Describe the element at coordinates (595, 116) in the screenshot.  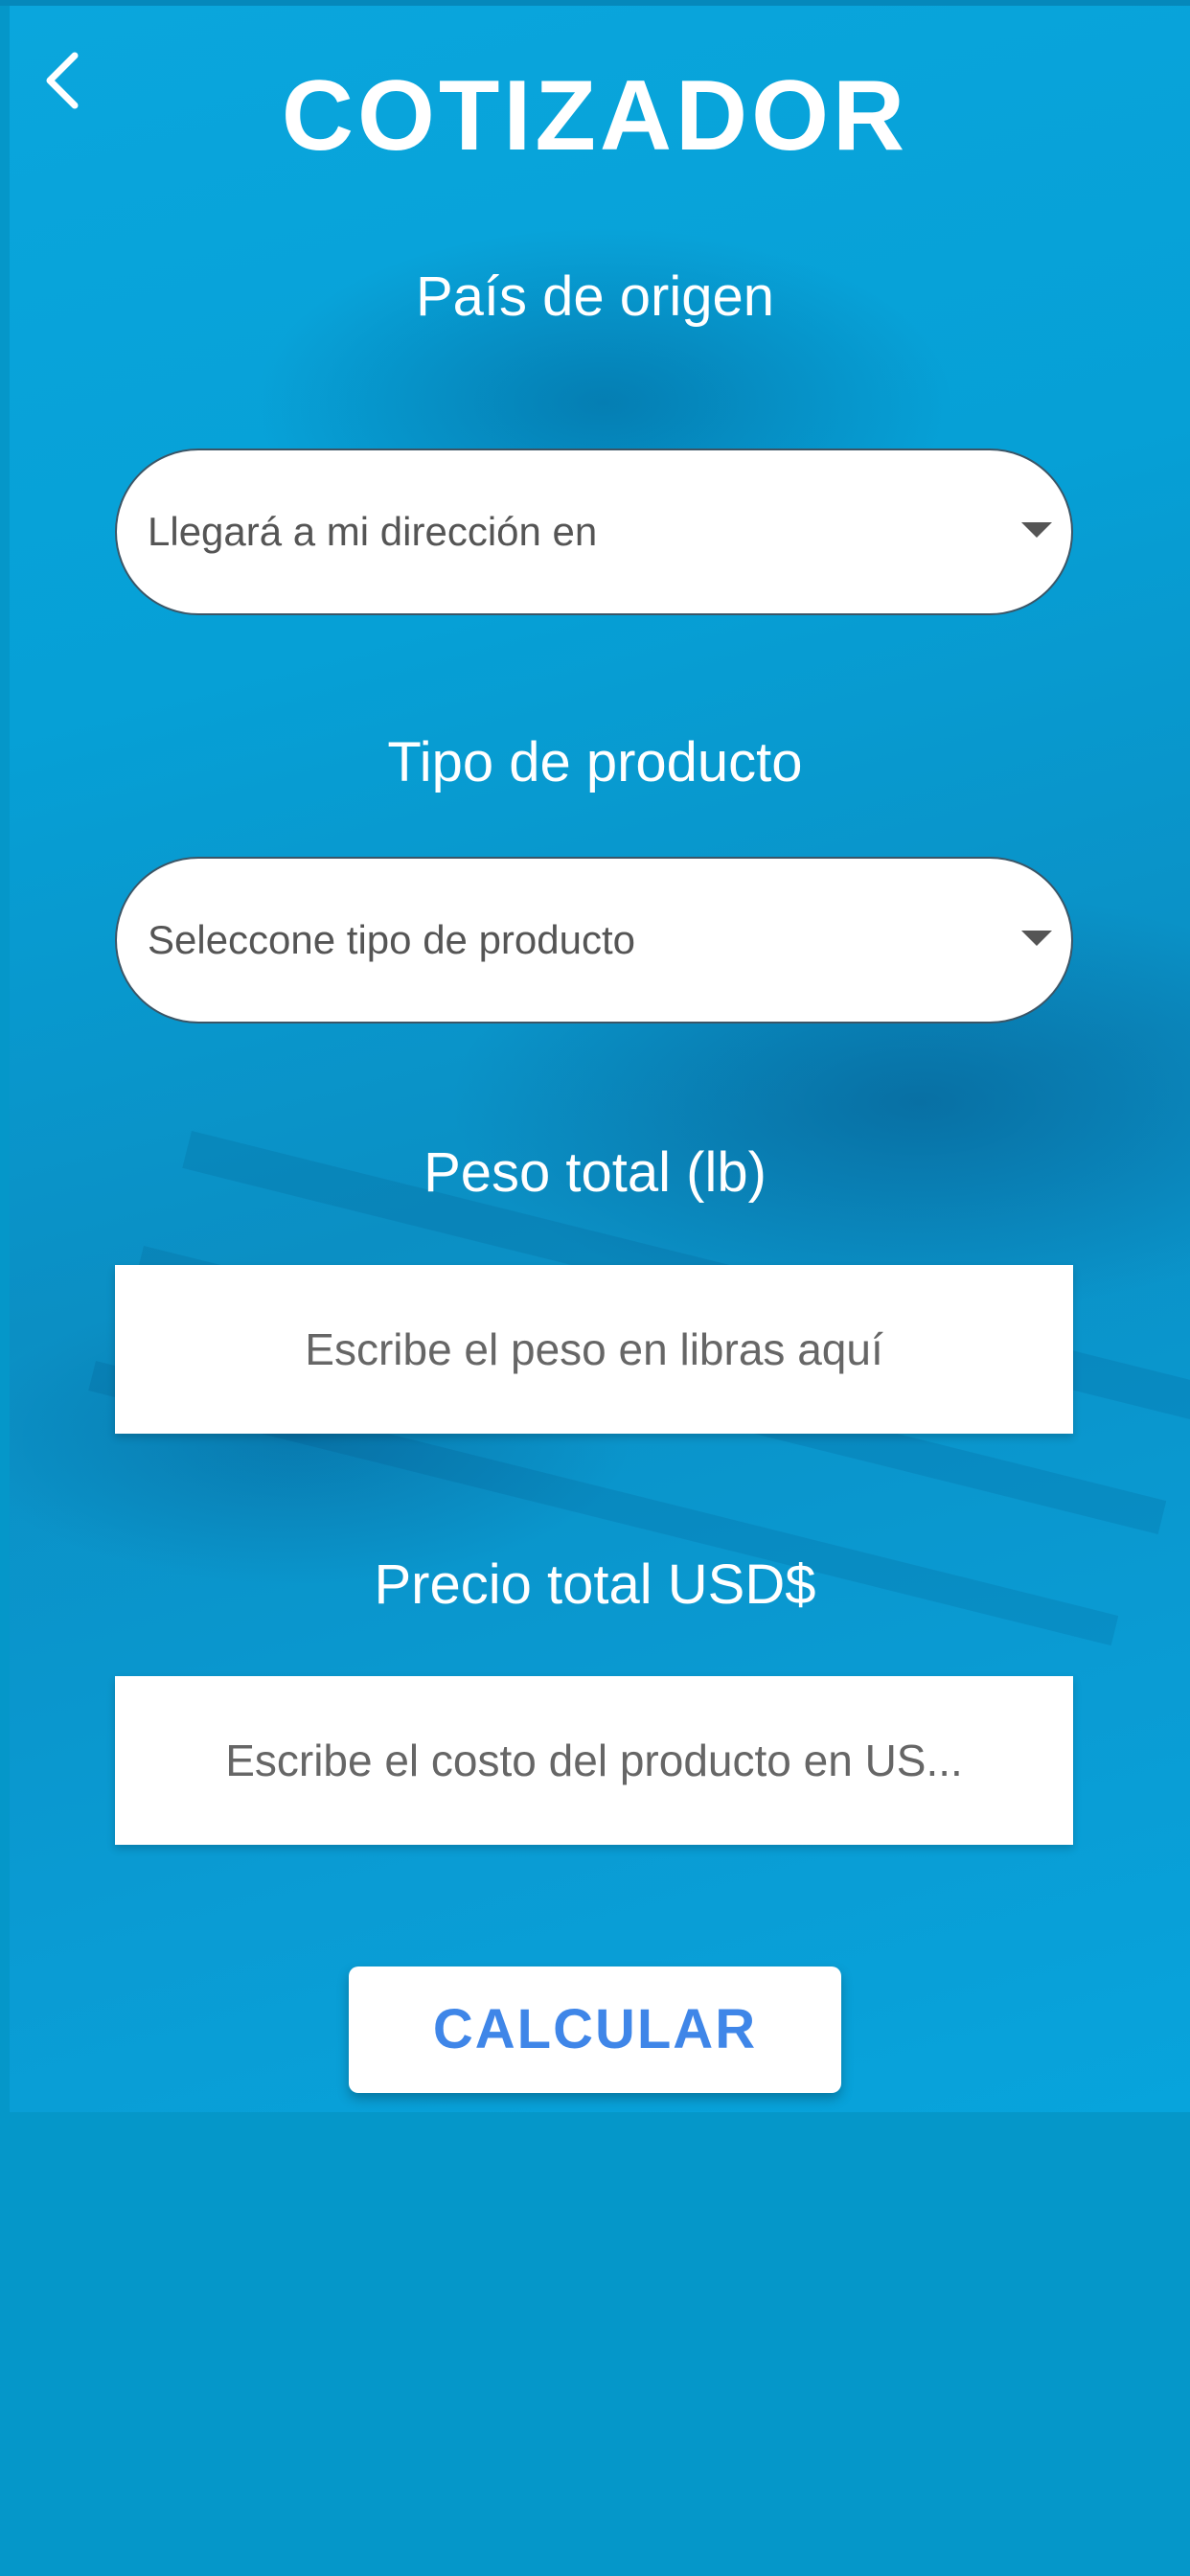
I see `page-title: COTIZADOR` at that location.